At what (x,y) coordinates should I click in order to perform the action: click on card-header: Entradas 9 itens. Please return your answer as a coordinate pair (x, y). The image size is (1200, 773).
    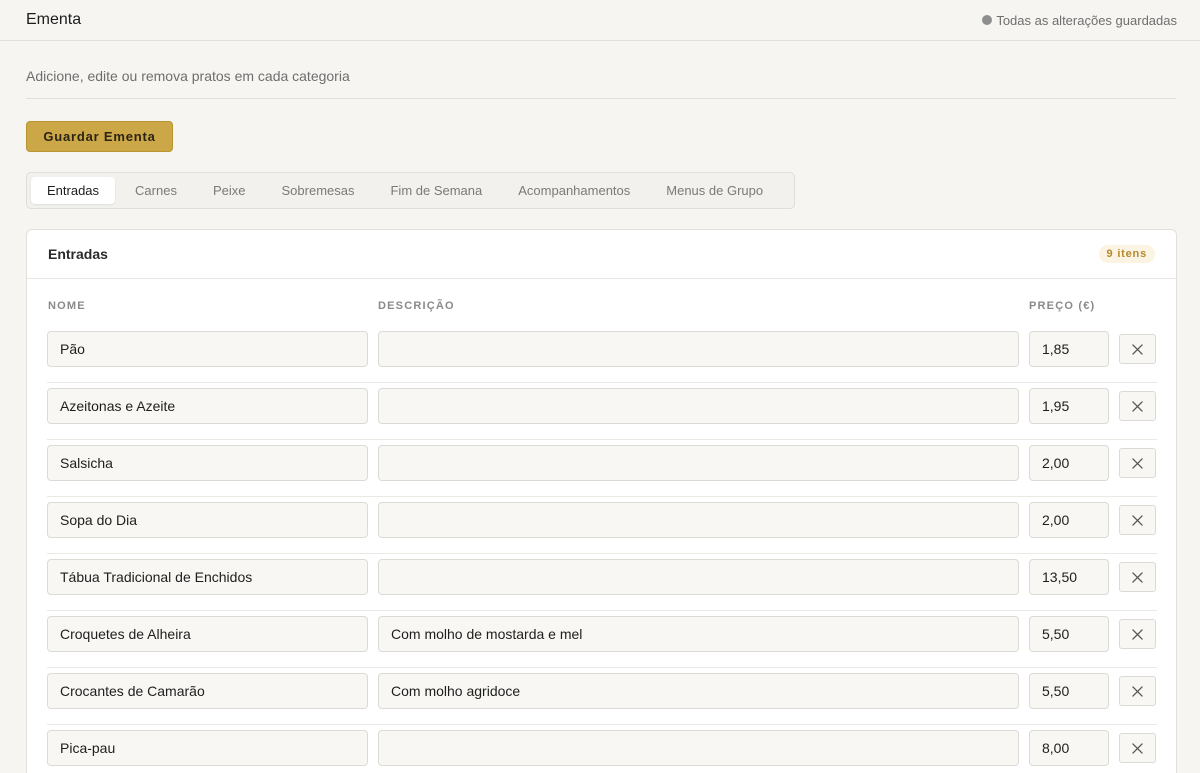
    Looking at the image, I should click on (601, 254).